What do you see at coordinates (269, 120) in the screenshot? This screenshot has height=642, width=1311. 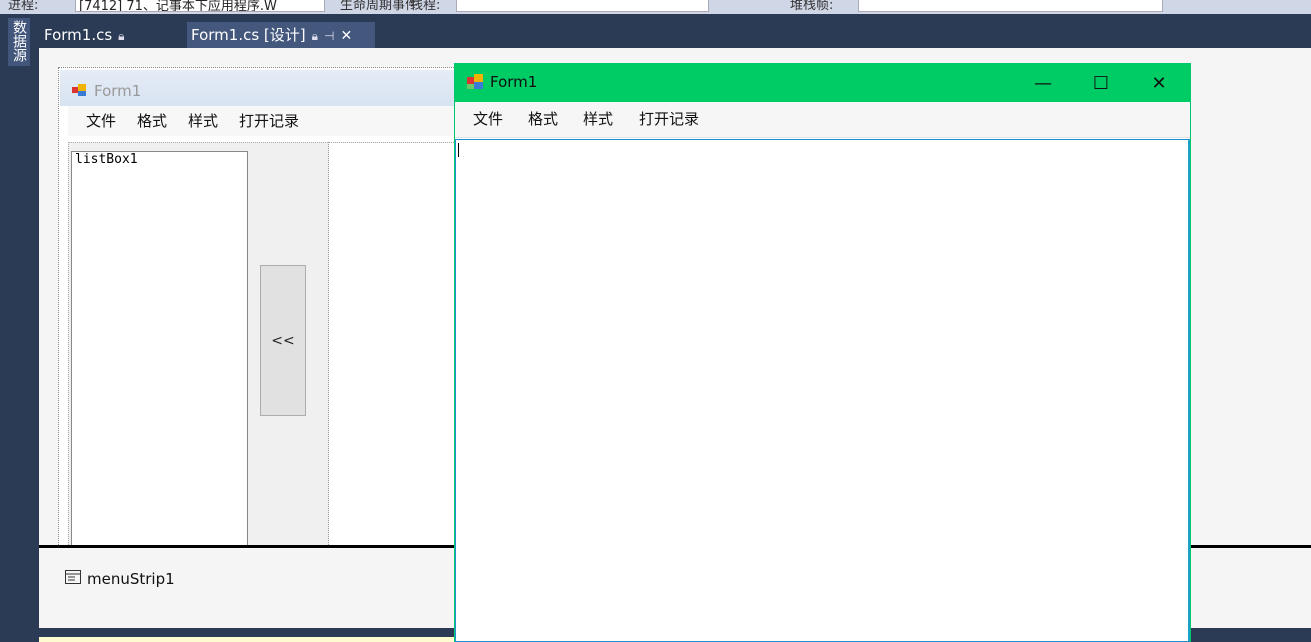 I see `design-menu-open-record: 打开记录` at bounding box center [269, 120].